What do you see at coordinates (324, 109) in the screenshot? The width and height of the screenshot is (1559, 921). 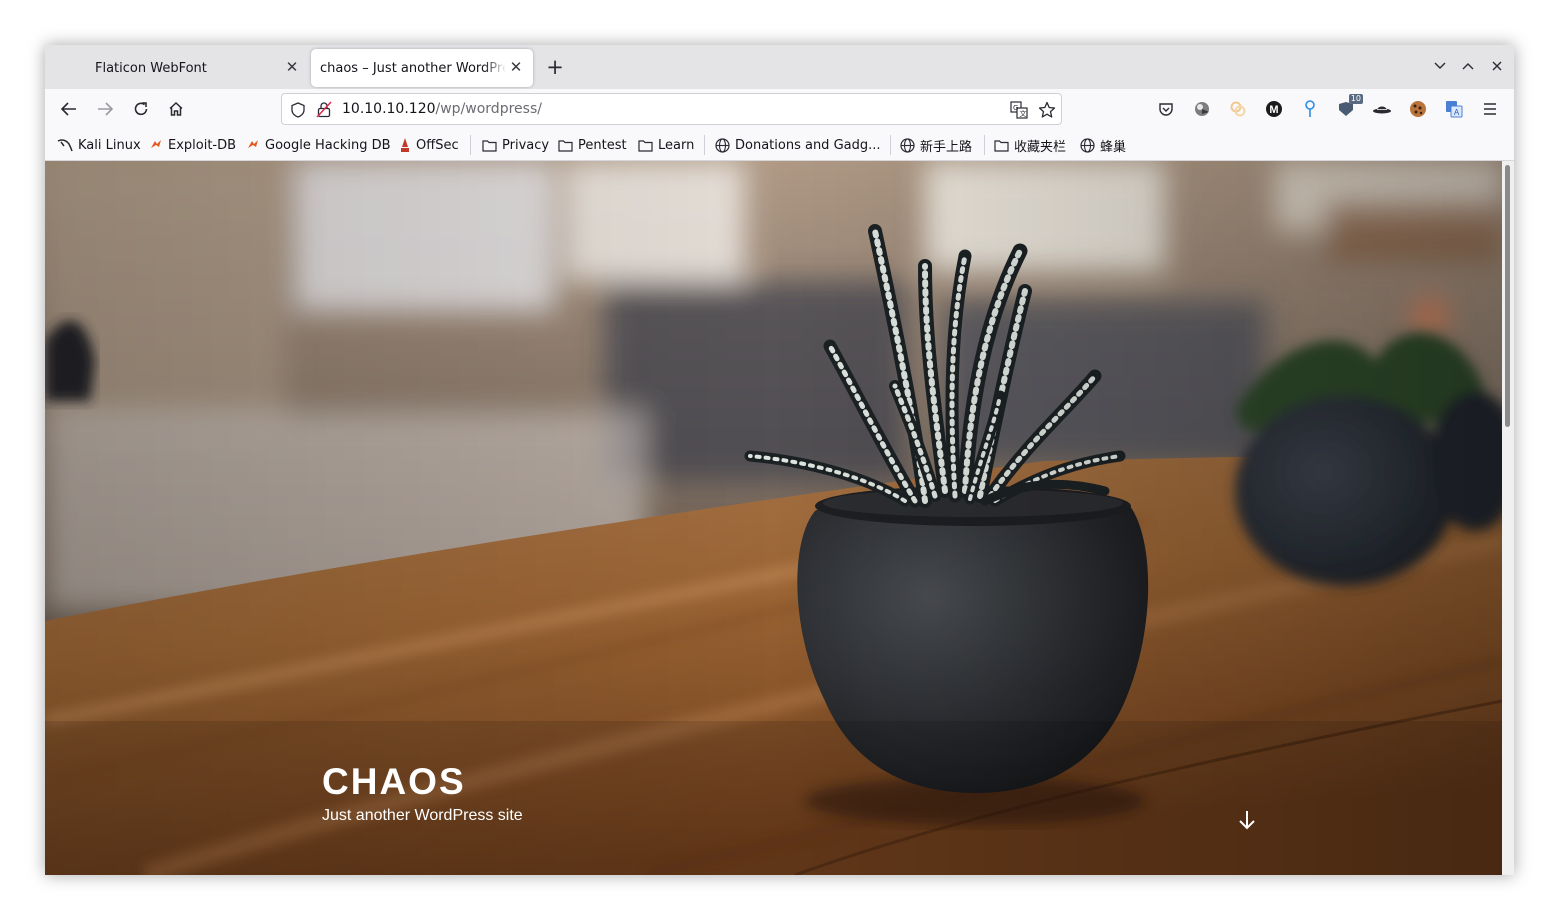 I see `insecure-lock-icon` at bounding box center [324, 109].